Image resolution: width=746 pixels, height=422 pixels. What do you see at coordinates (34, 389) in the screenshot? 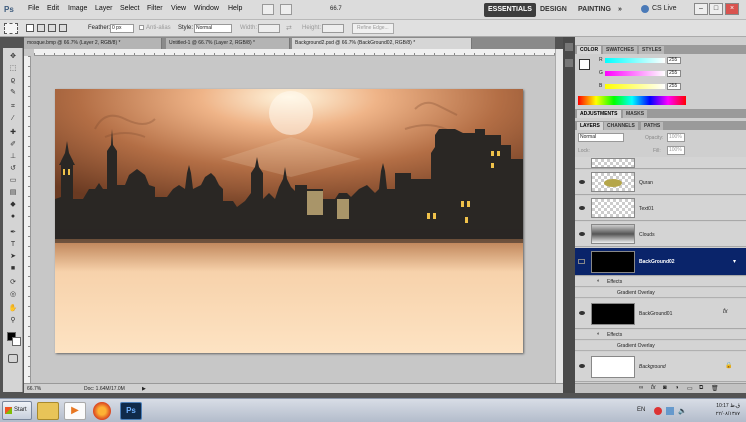
I see `status-zoom: 66.7%` at bounding box center [34, 389].